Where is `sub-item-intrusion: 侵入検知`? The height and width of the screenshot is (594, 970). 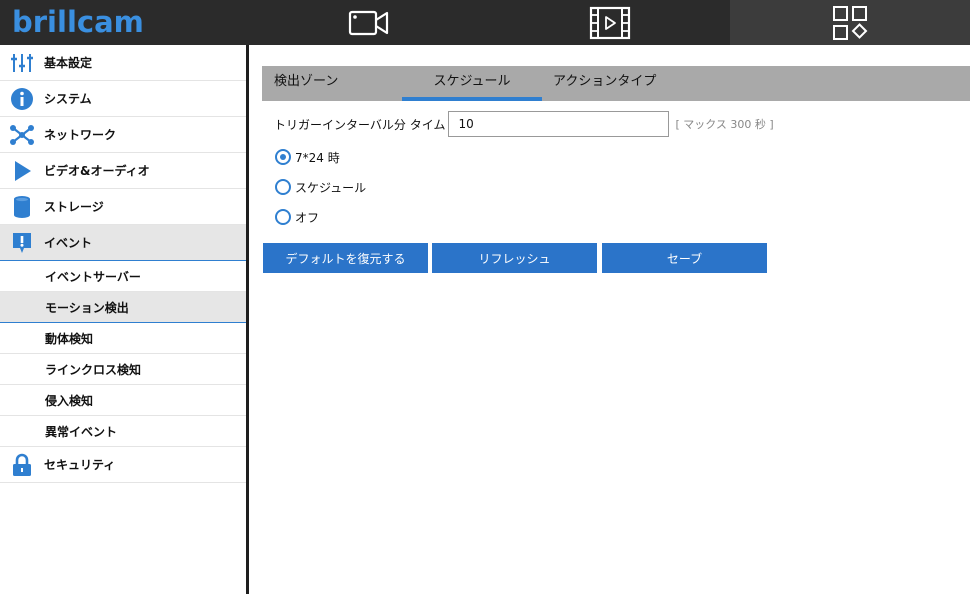 sub-item-intrusion: 侵入検知 is located at coordinates (123, 400).